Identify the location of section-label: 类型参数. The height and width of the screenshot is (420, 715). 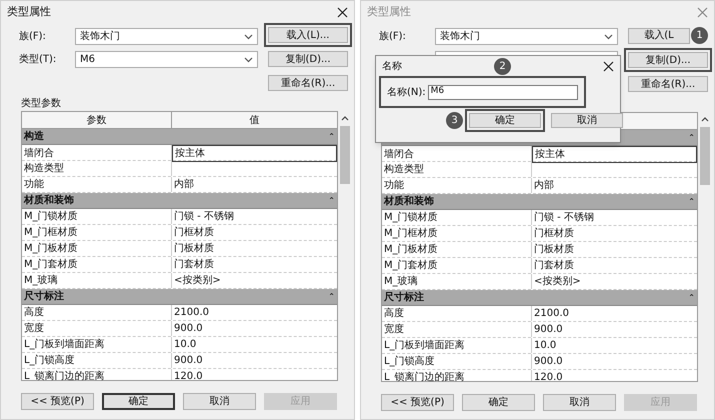
(41, 103).